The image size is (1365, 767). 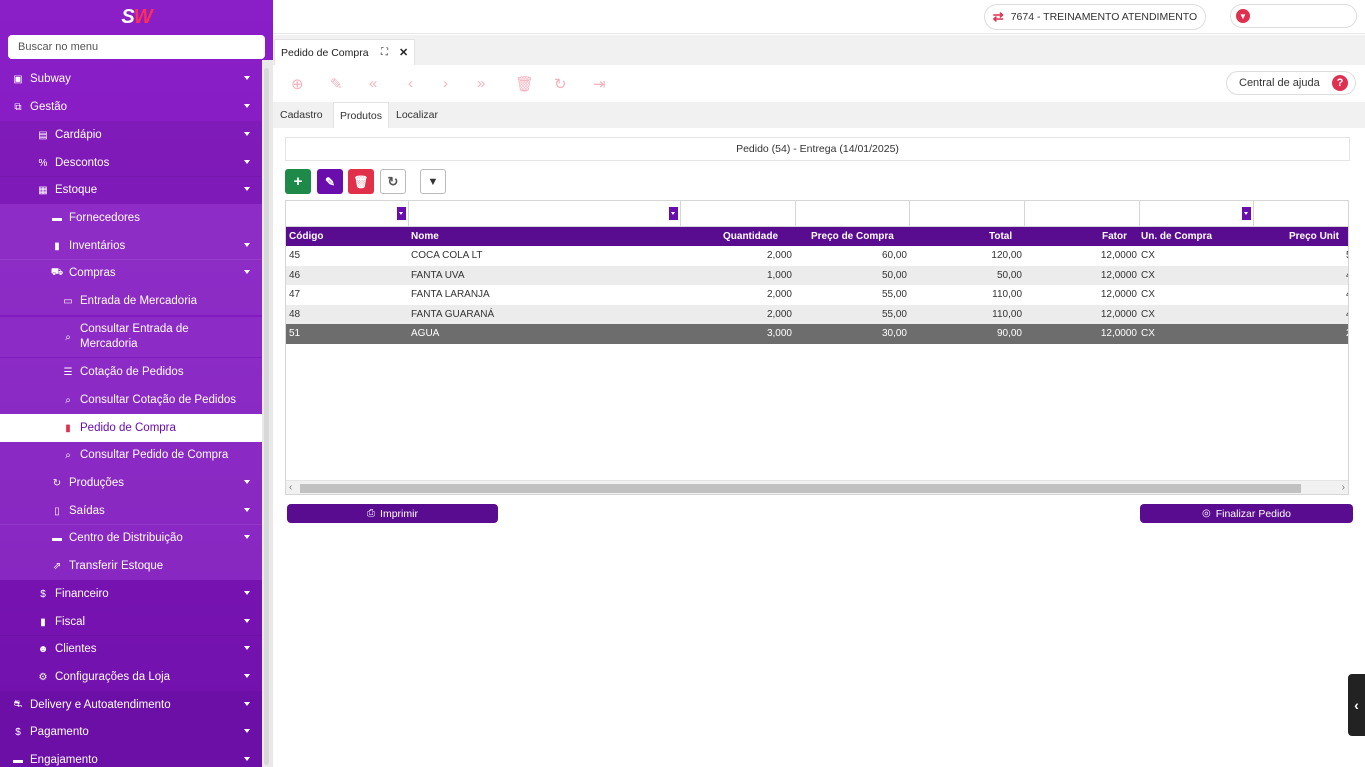 I want to click on sidebar-item-delivery: ⛐ Delivery e Autoatendimento, so click(x=131, y=705).